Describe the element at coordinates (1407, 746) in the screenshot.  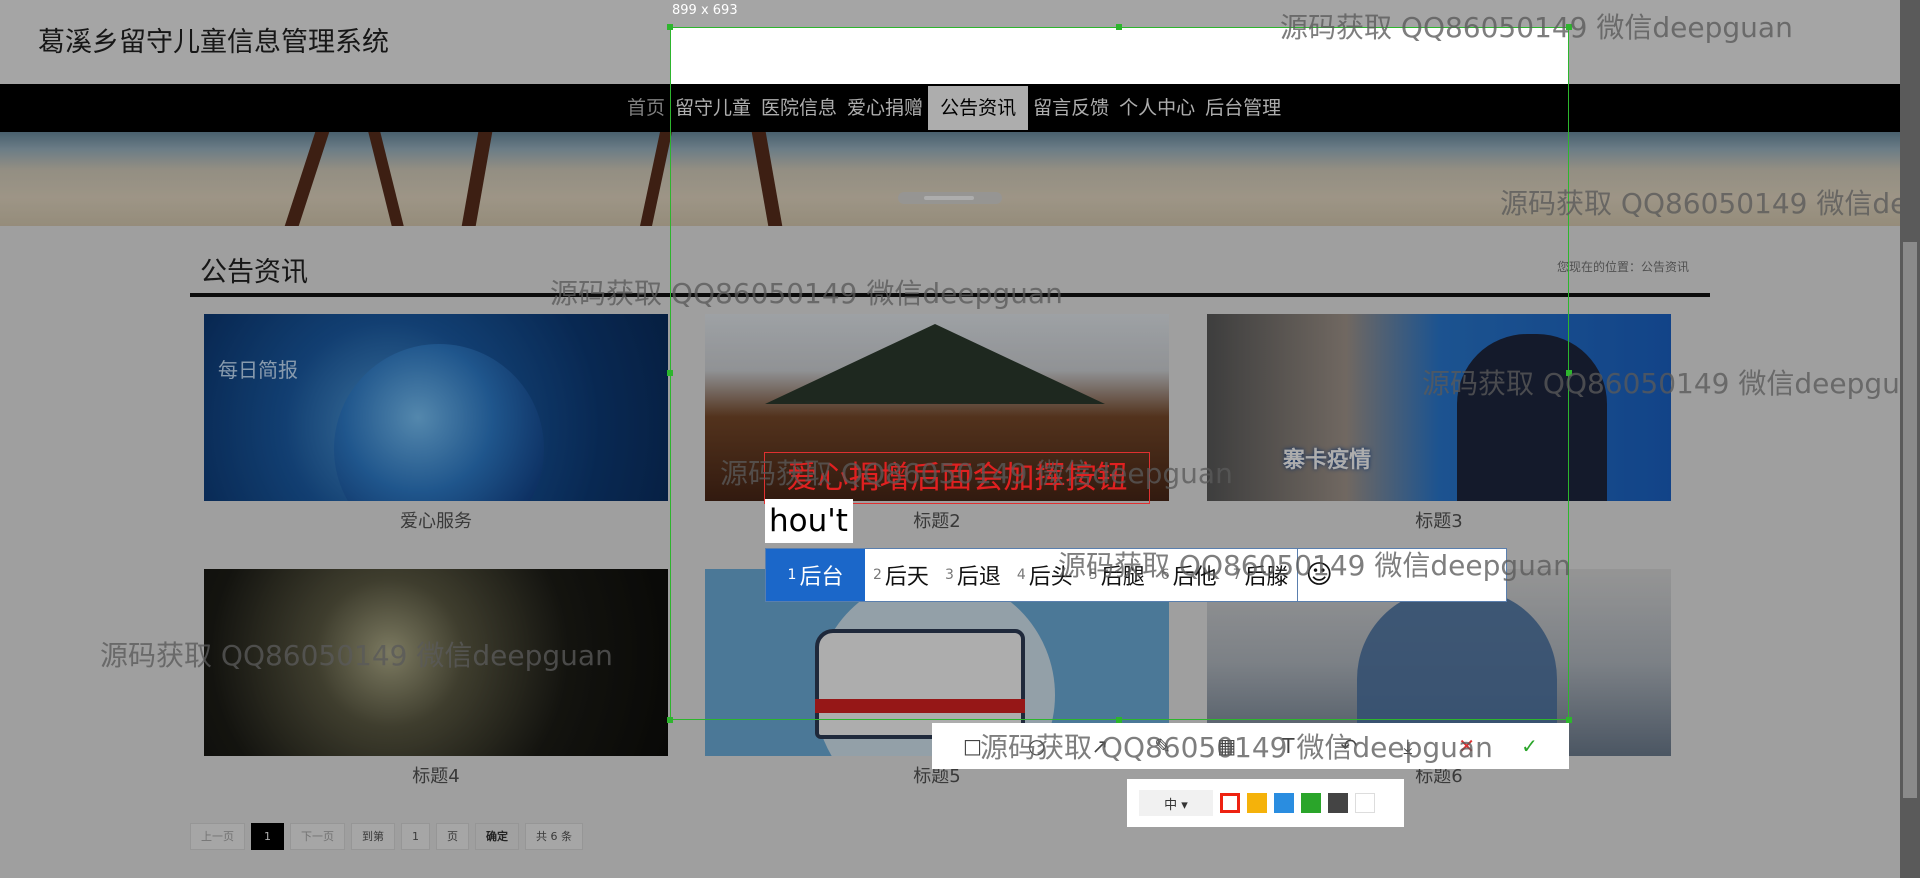
I see `save-icon: ⤓` at that location.